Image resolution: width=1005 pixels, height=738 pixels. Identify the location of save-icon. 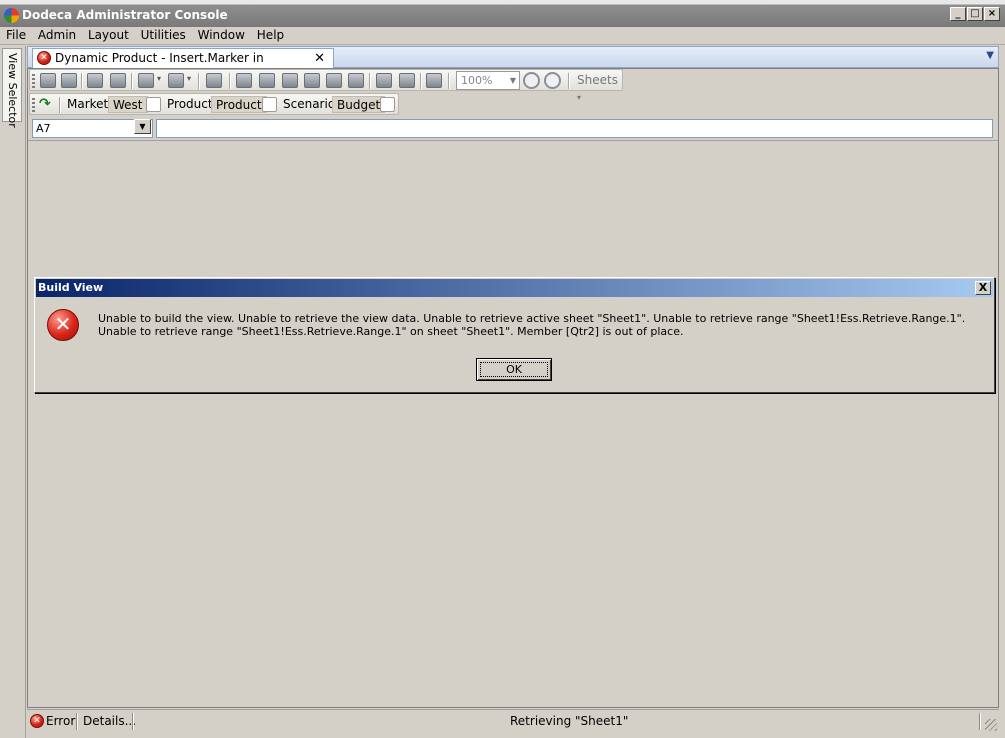
(48, 80).